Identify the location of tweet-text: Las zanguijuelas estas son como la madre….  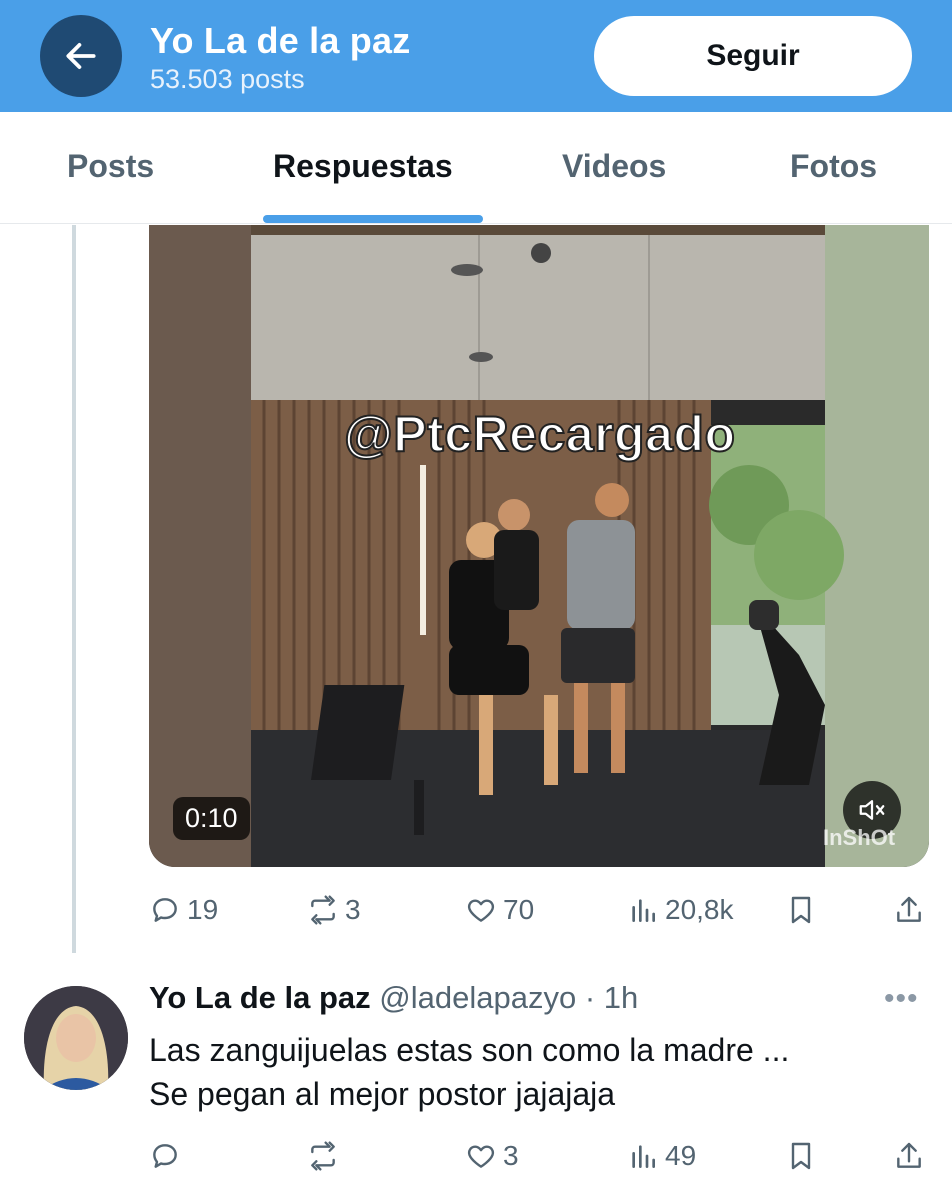
(469, 1072).